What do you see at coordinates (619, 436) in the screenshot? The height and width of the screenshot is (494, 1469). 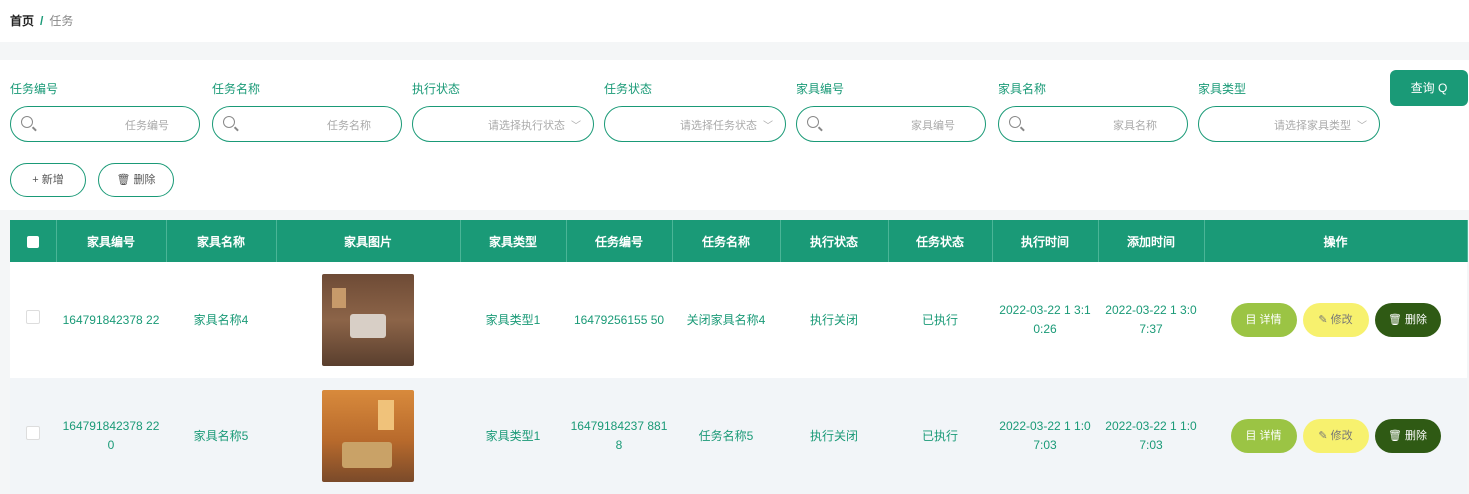 I see `task-no-cell: 16479184237 8818` at bounding box center [619, 436].